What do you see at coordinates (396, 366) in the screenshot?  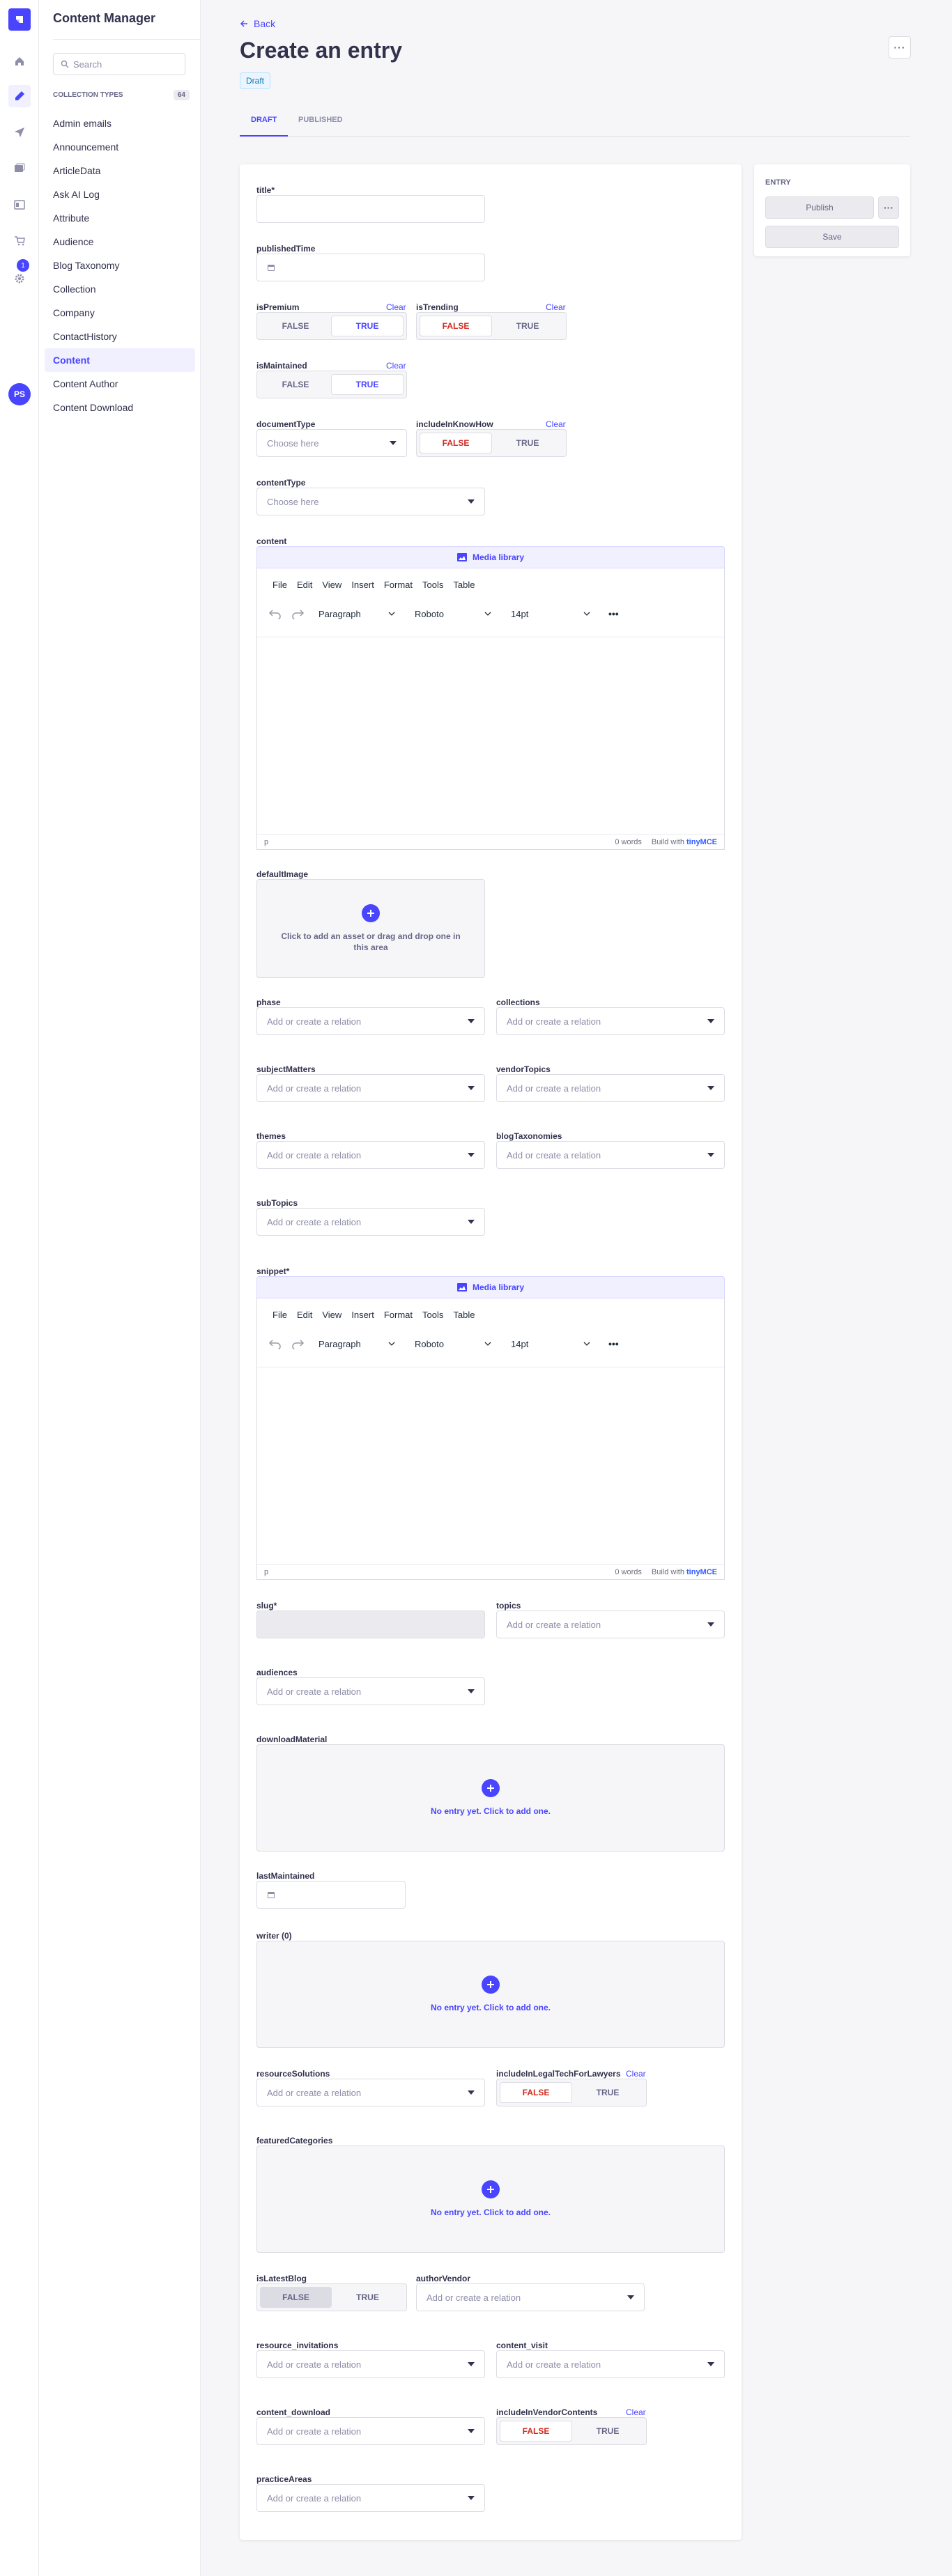 I see `ismaintained-clear: Clear` at bounding box center [396, 366].